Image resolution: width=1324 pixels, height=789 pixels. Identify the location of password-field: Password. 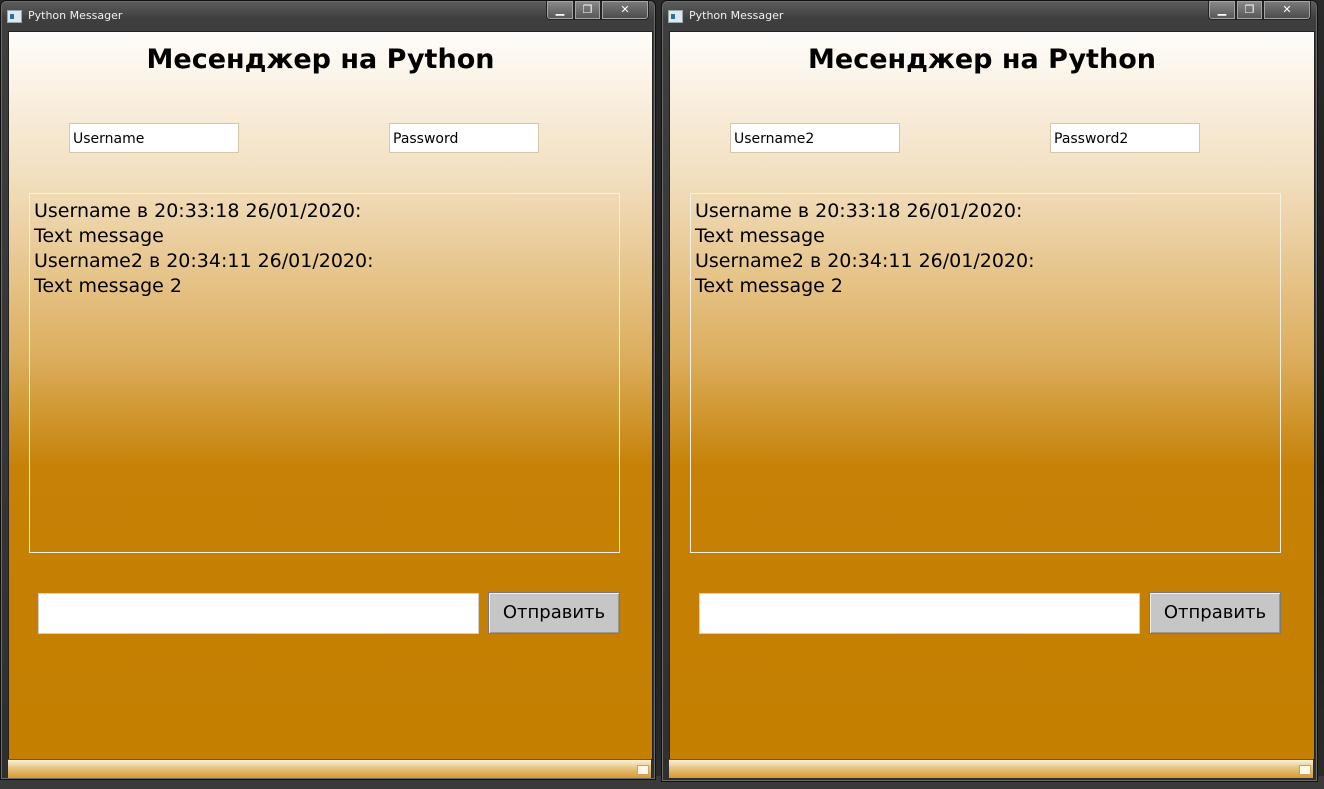
(464, 138).